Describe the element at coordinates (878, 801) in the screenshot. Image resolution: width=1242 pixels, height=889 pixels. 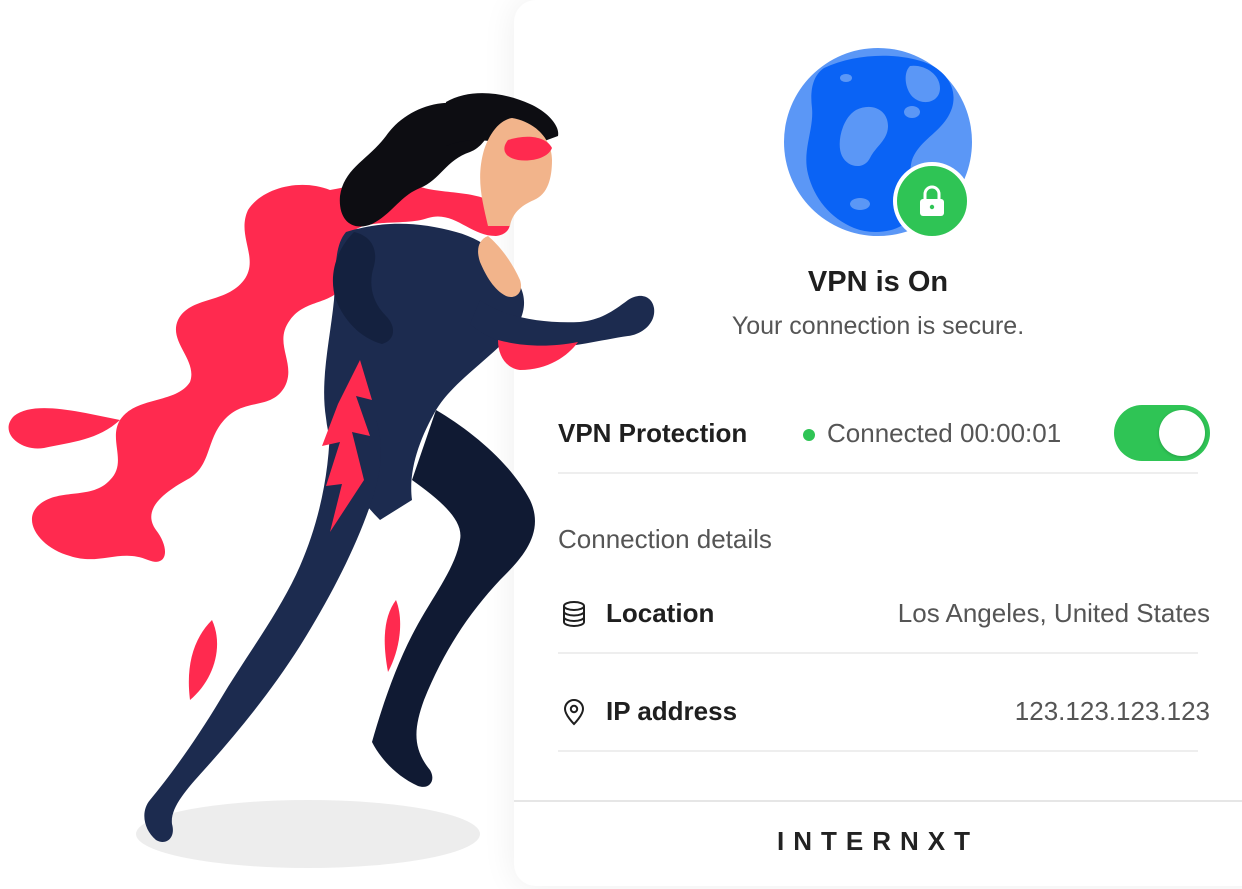
I see `footer-divider` at that location.